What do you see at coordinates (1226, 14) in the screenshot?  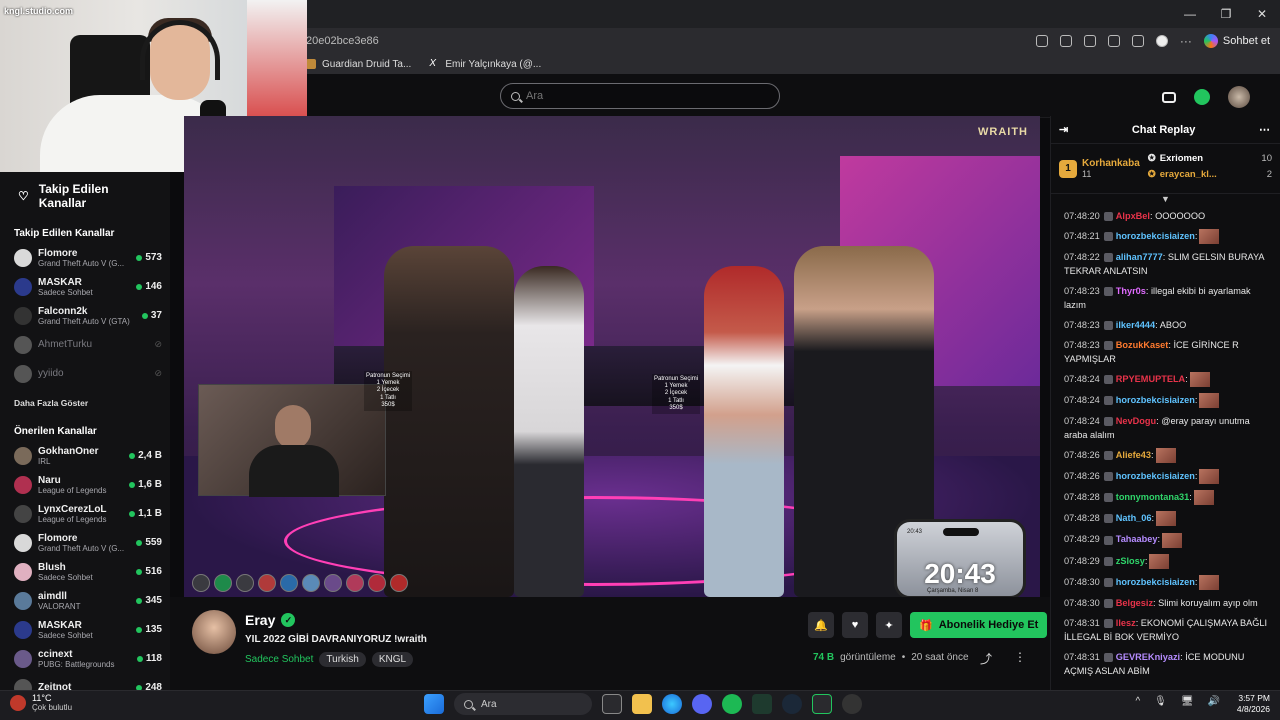 I see `maximize-icon: ❐` at bounding box center [1226, 14].